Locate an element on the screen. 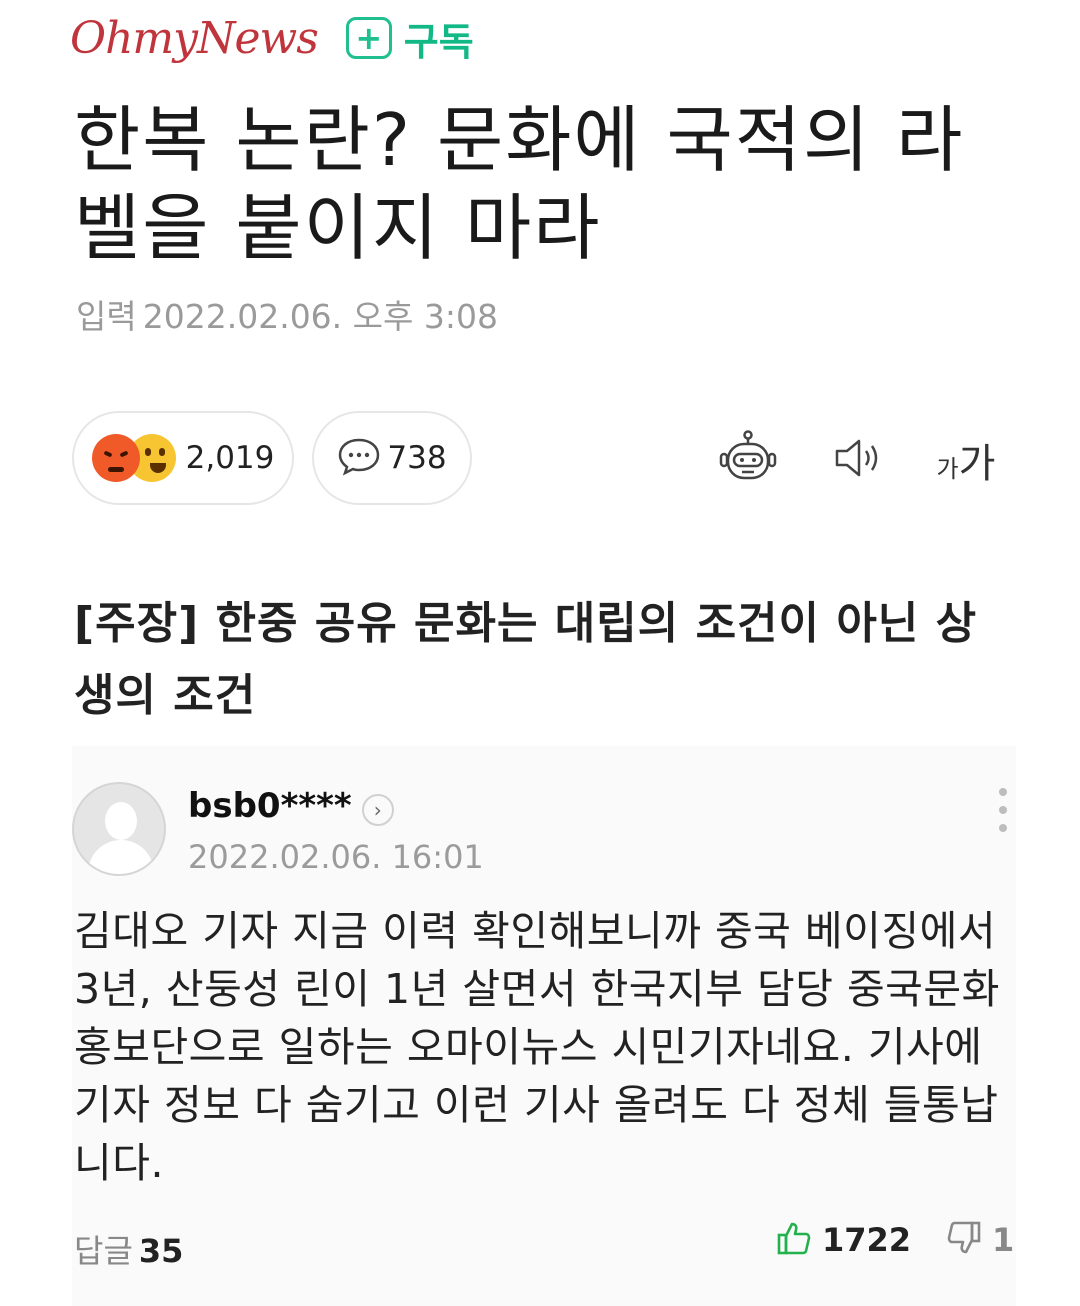 This screenshot has height=1306, width=1080. subscribe-label: 구독 is located at coordinates (438, 41).